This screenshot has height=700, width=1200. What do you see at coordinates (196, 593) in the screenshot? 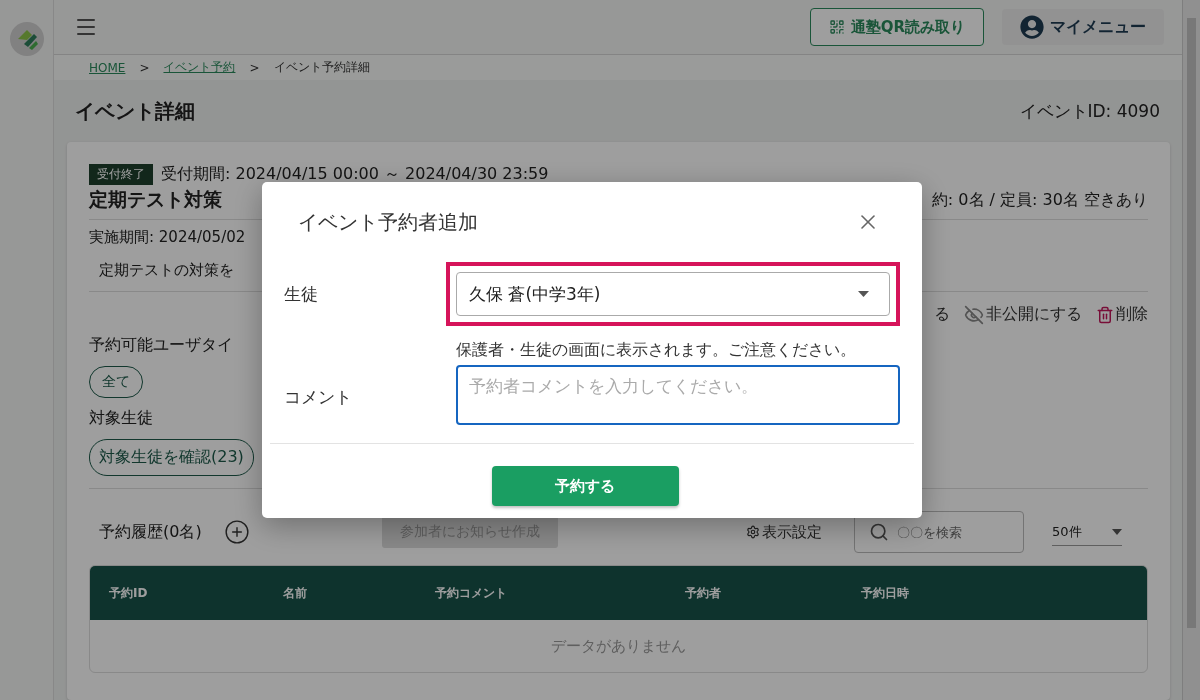
I see `column-header: 予約ID` at bounding box center [196, 593].